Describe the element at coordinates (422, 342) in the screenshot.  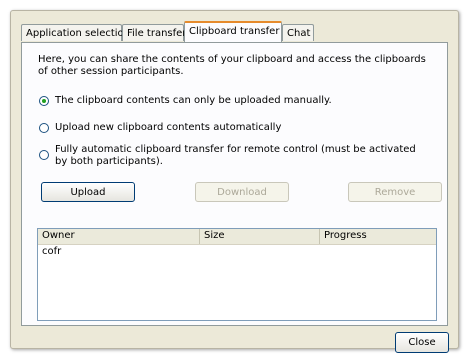
I see `close-button: Close` at that location.